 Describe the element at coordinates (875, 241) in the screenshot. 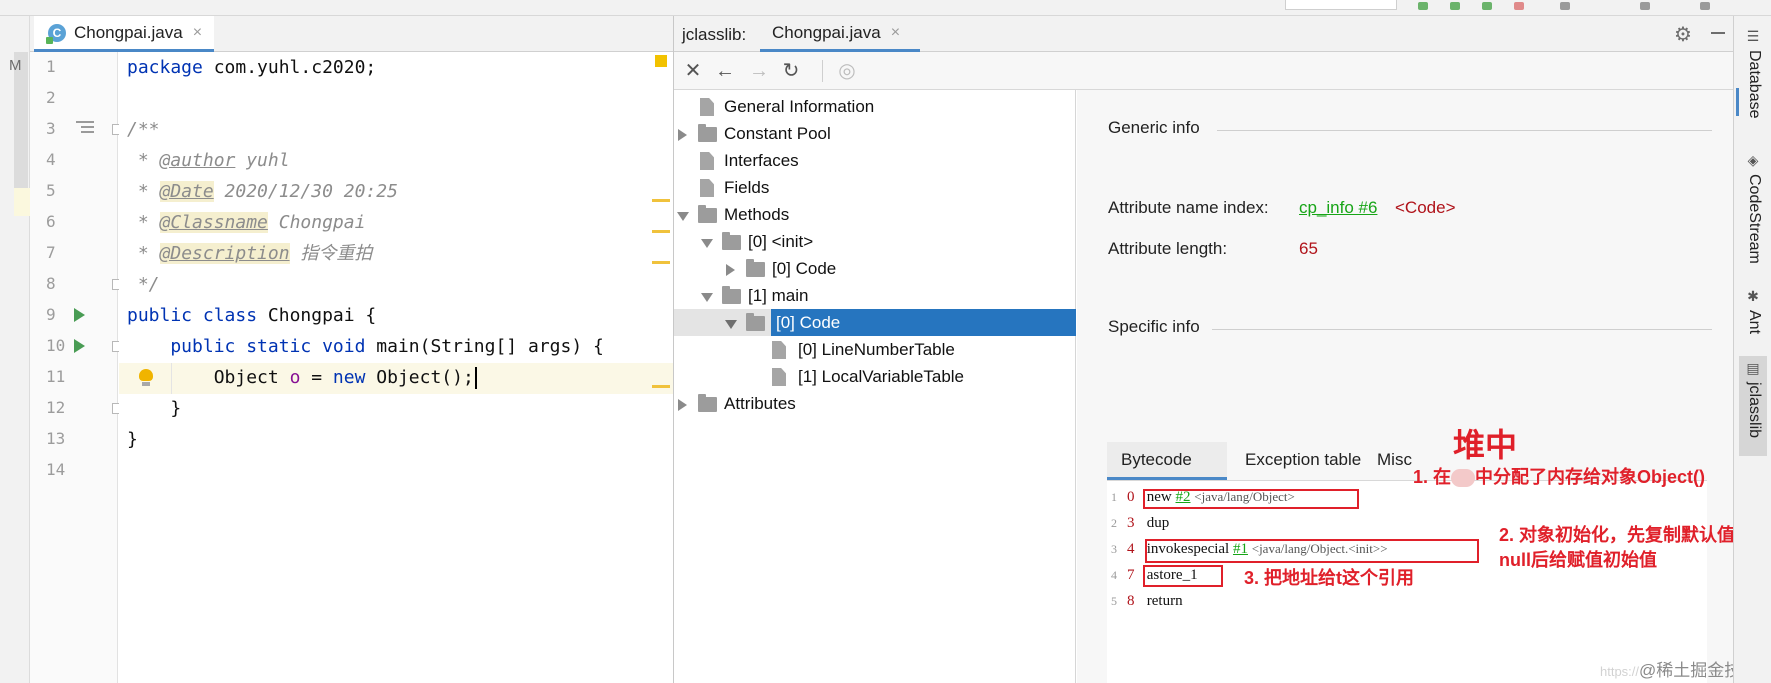

I see `tree-item-method-init: [0] <init>` at that location.